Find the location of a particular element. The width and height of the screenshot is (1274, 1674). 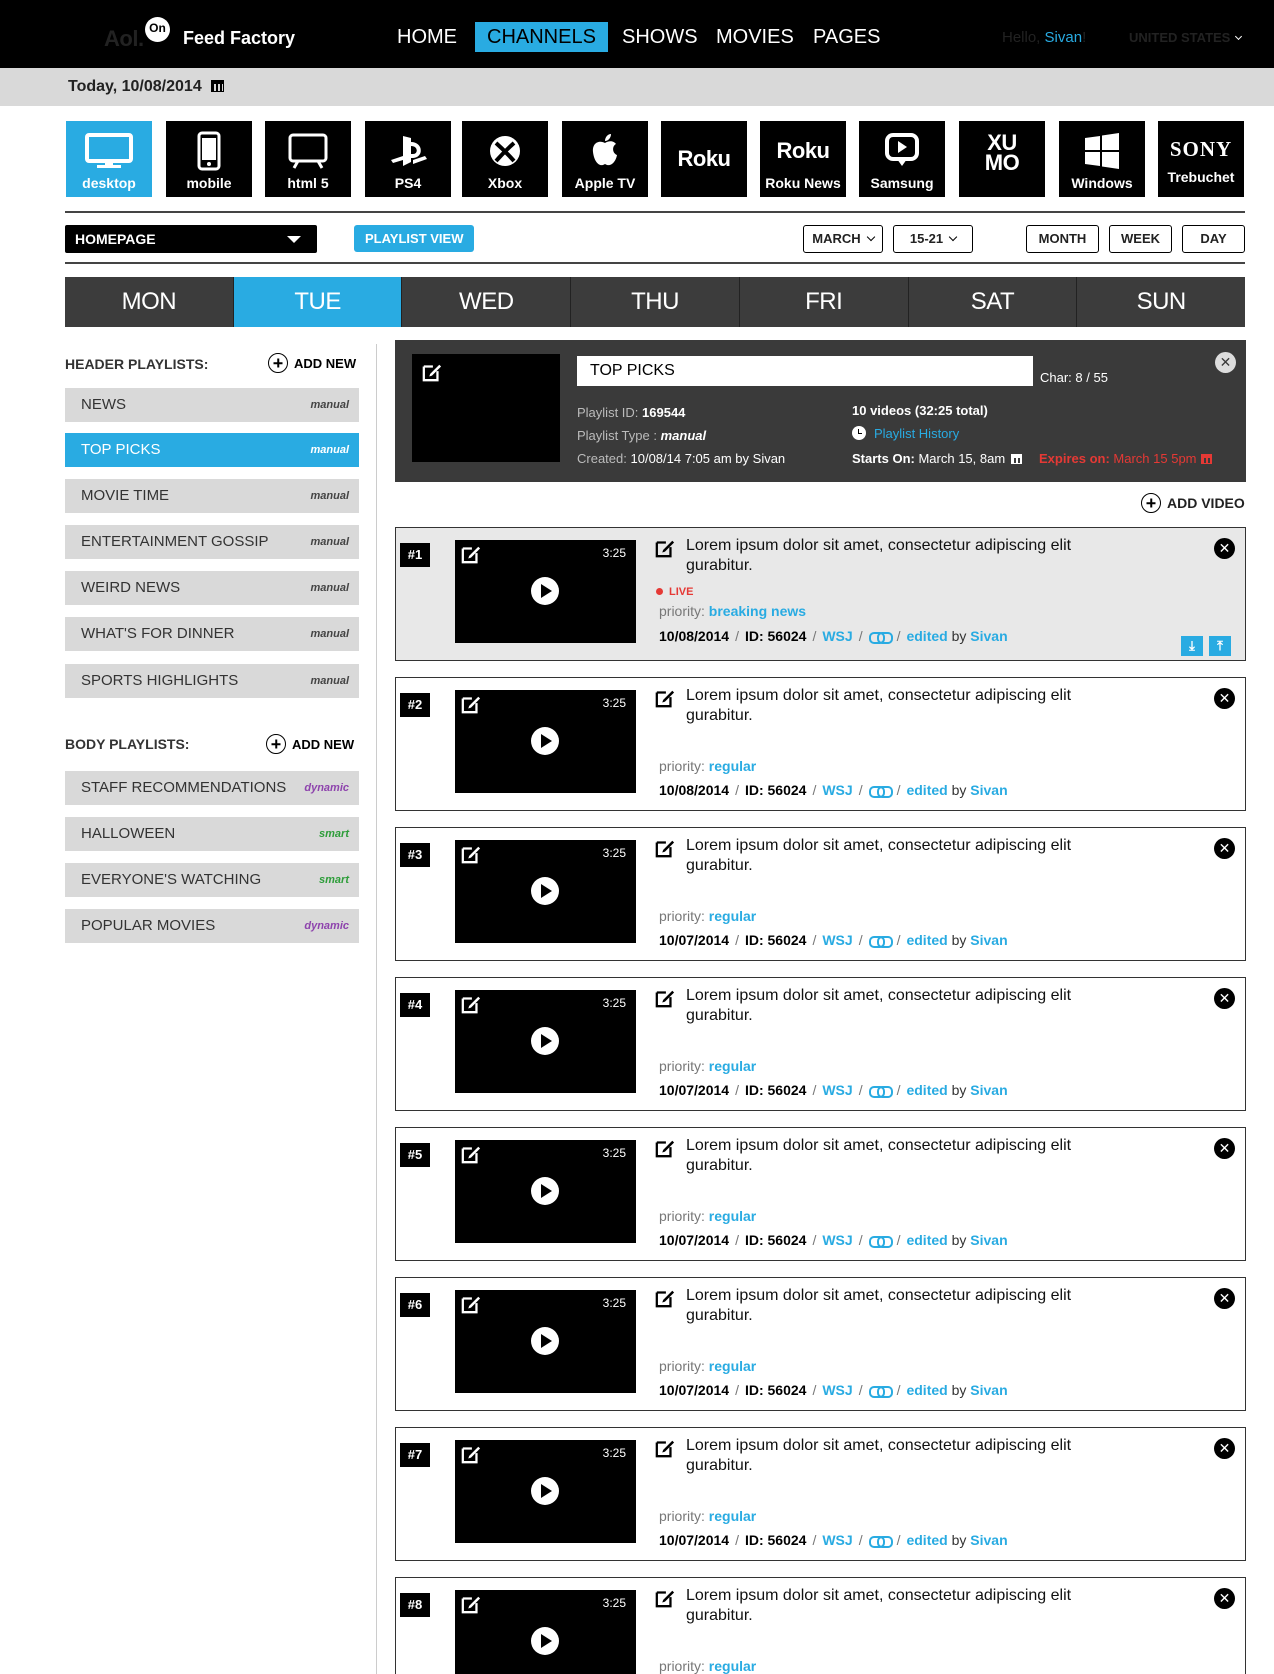

add-header-playlist-button: ADD NEW is located at coordinates (312, 363).